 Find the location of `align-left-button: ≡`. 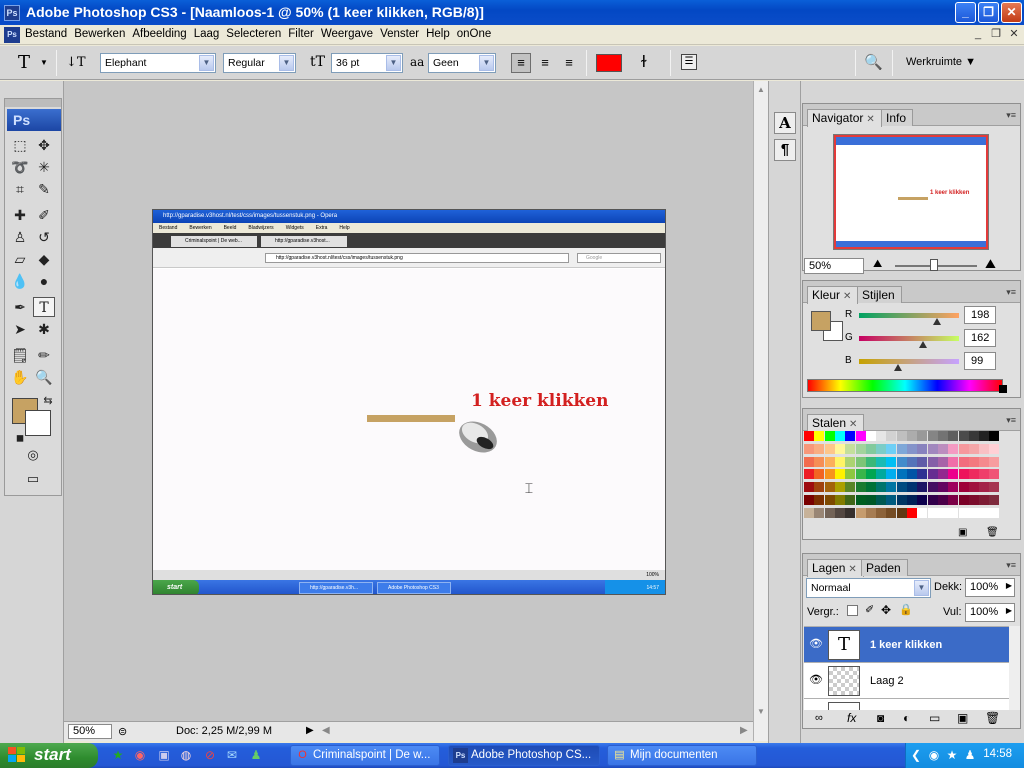

align-left-button: ≡ is located at coordinates (521, 63).